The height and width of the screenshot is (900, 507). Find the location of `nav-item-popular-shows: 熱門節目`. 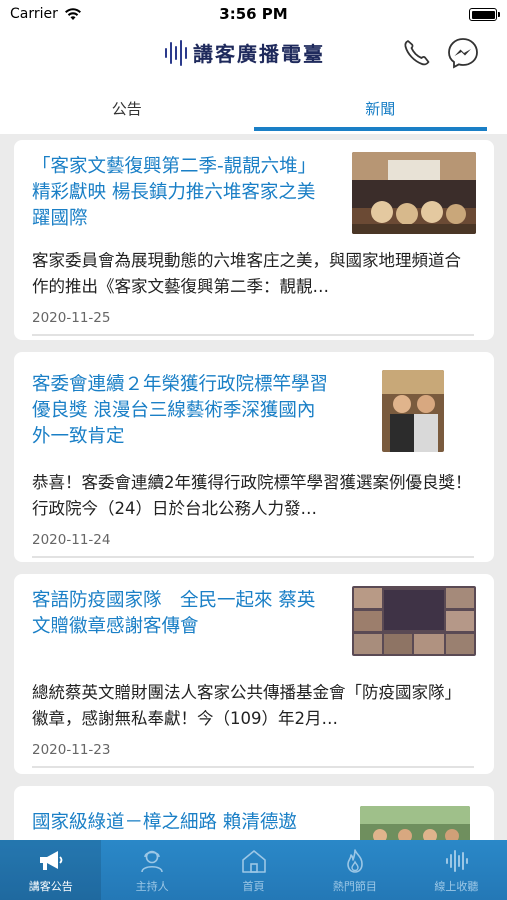

nav-item-popular-shows: 熱門節目 is located at coordinates (354, 870).